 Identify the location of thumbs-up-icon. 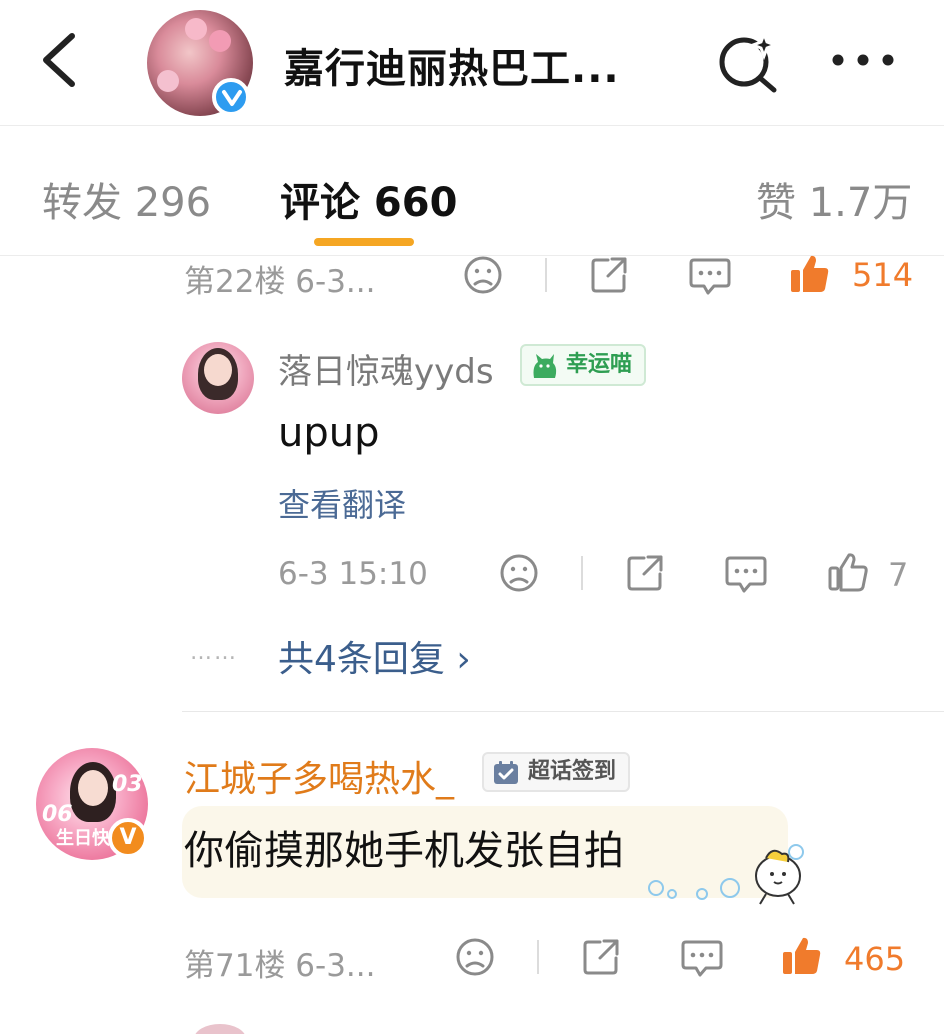
(848, 572).